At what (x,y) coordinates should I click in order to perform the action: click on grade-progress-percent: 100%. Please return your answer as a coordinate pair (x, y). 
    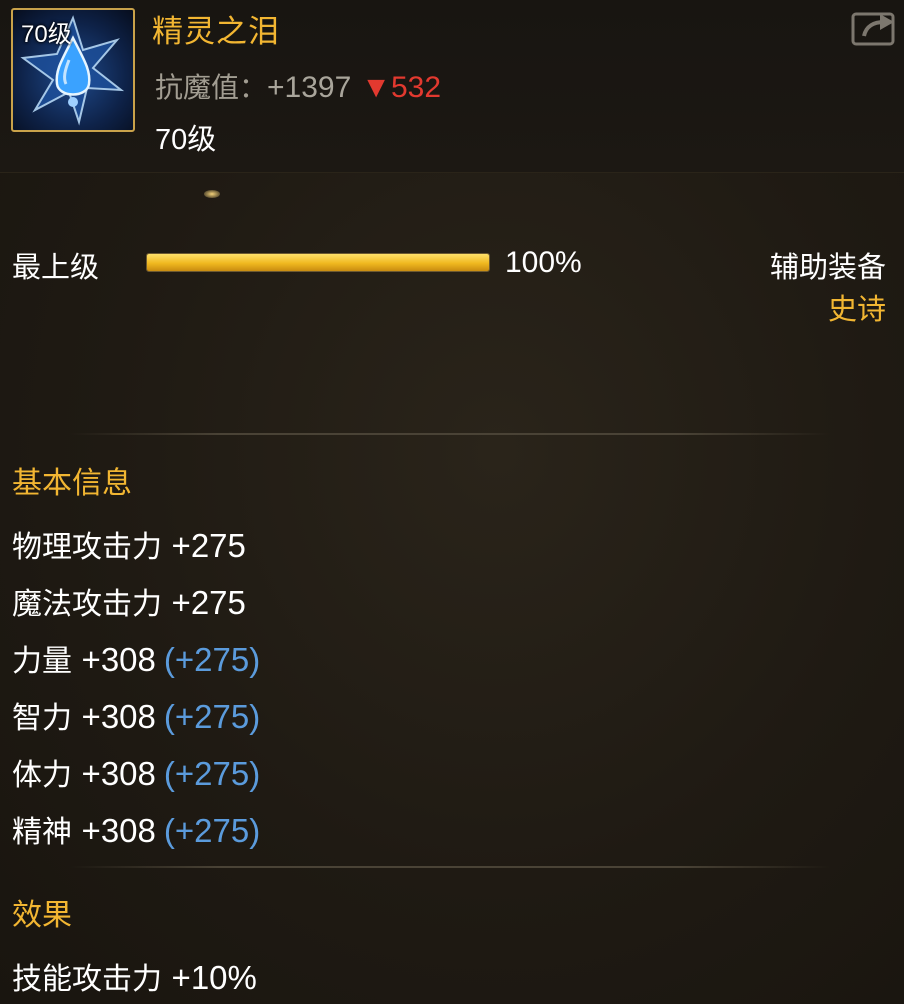
    Looking at the image, I should click on (543, 262).